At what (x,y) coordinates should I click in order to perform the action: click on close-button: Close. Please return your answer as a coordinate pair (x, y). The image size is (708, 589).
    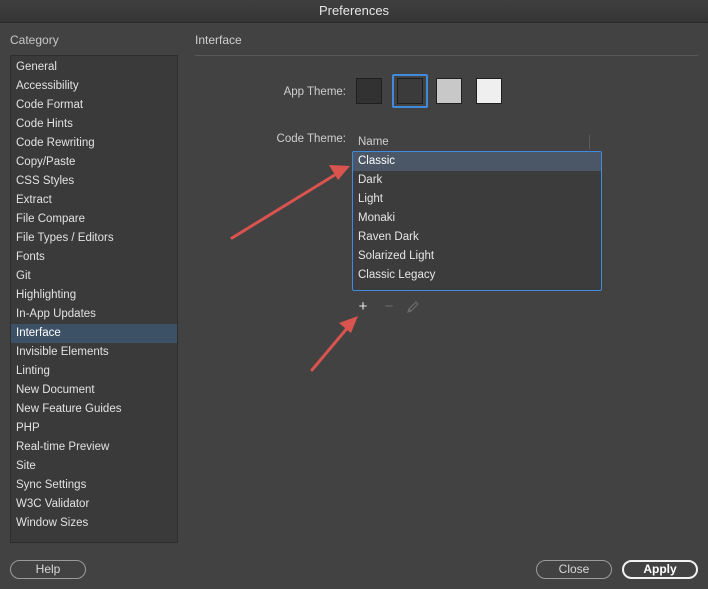
    Looking at the image, I should click on (574, 569).